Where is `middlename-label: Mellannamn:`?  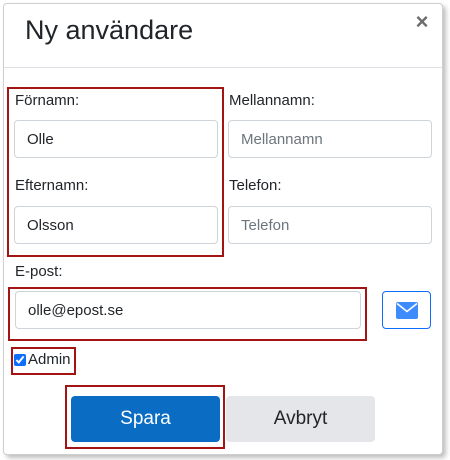 middlename-label: Mellannamn: is located at coordinates (272, 100).